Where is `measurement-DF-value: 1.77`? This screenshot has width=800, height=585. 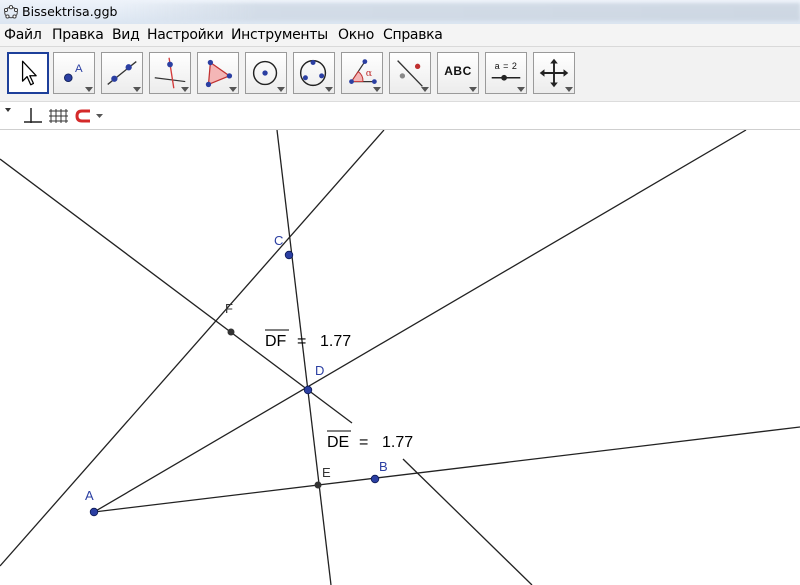 measurement-DF-value: 1.77 is located at coordinates (335, 341).